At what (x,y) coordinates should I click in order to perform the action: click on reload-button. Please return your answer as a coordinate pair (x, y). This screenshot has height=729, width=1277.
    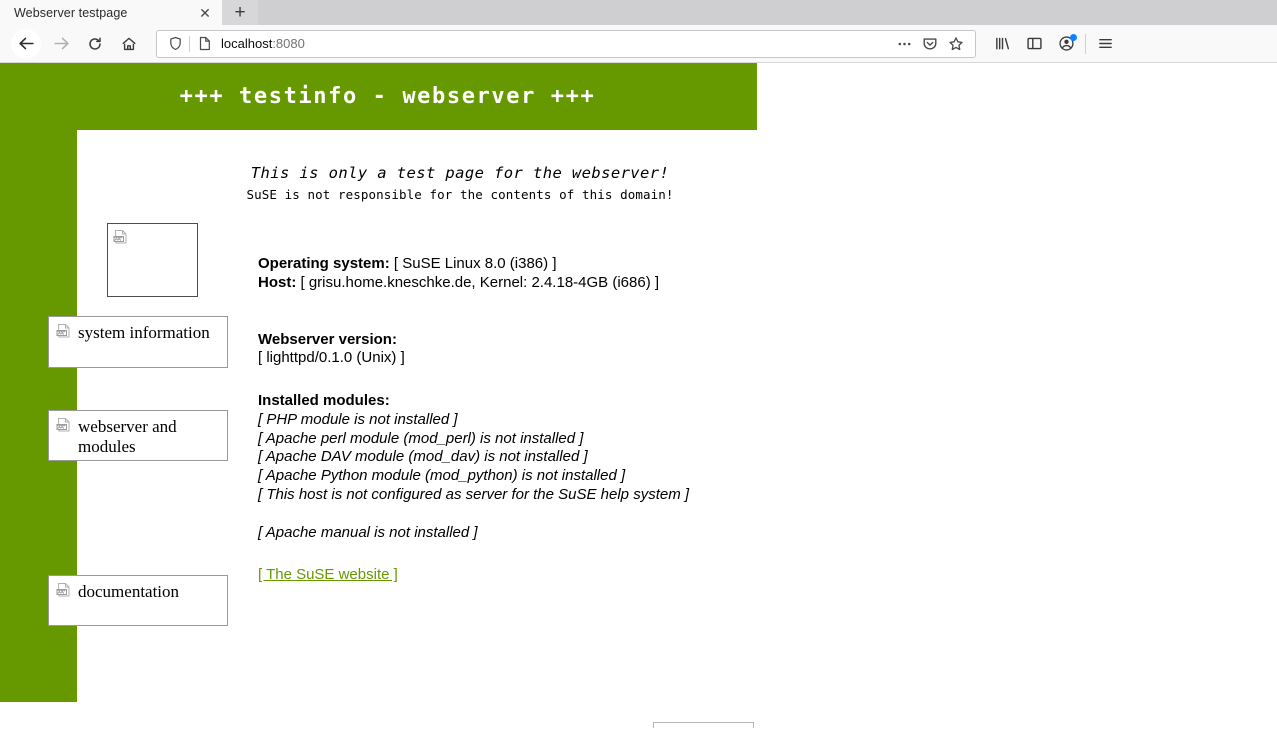
    Looking at the image, I should click on (95, 44).